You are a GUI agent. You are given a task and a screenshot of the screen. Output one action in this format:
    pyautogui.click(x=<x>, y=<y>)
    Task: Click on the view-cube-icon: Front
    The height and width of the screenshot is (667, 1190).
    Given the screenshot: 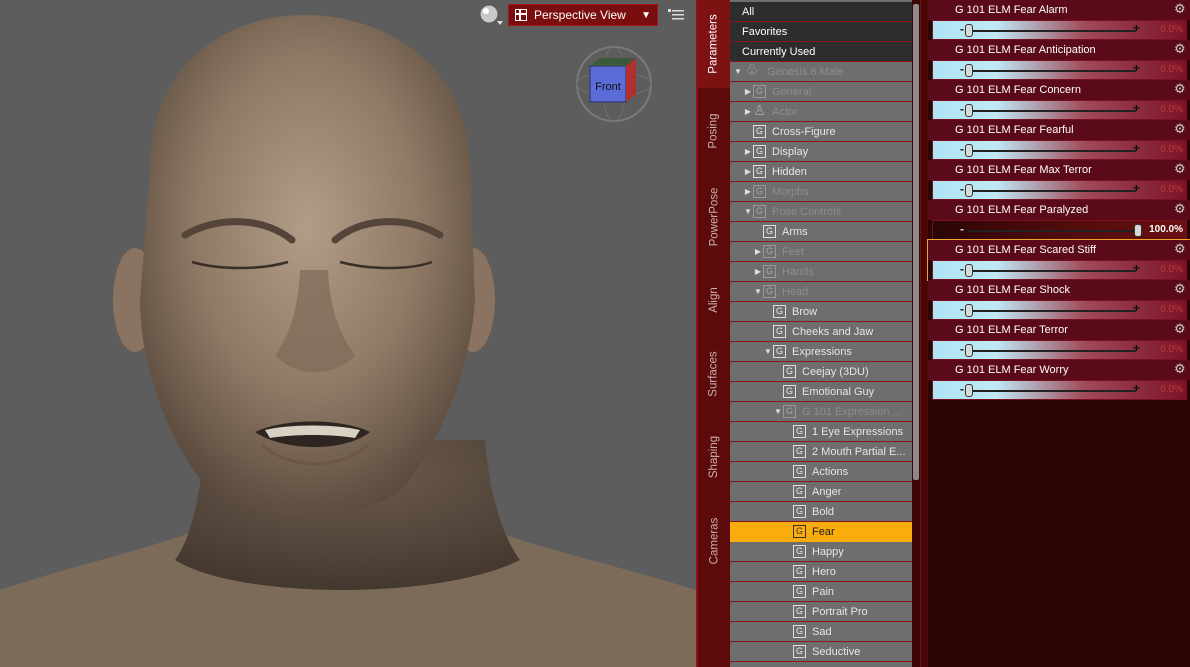 What is the action you would take?
    pyautogui.click(x=614, y=84)
    